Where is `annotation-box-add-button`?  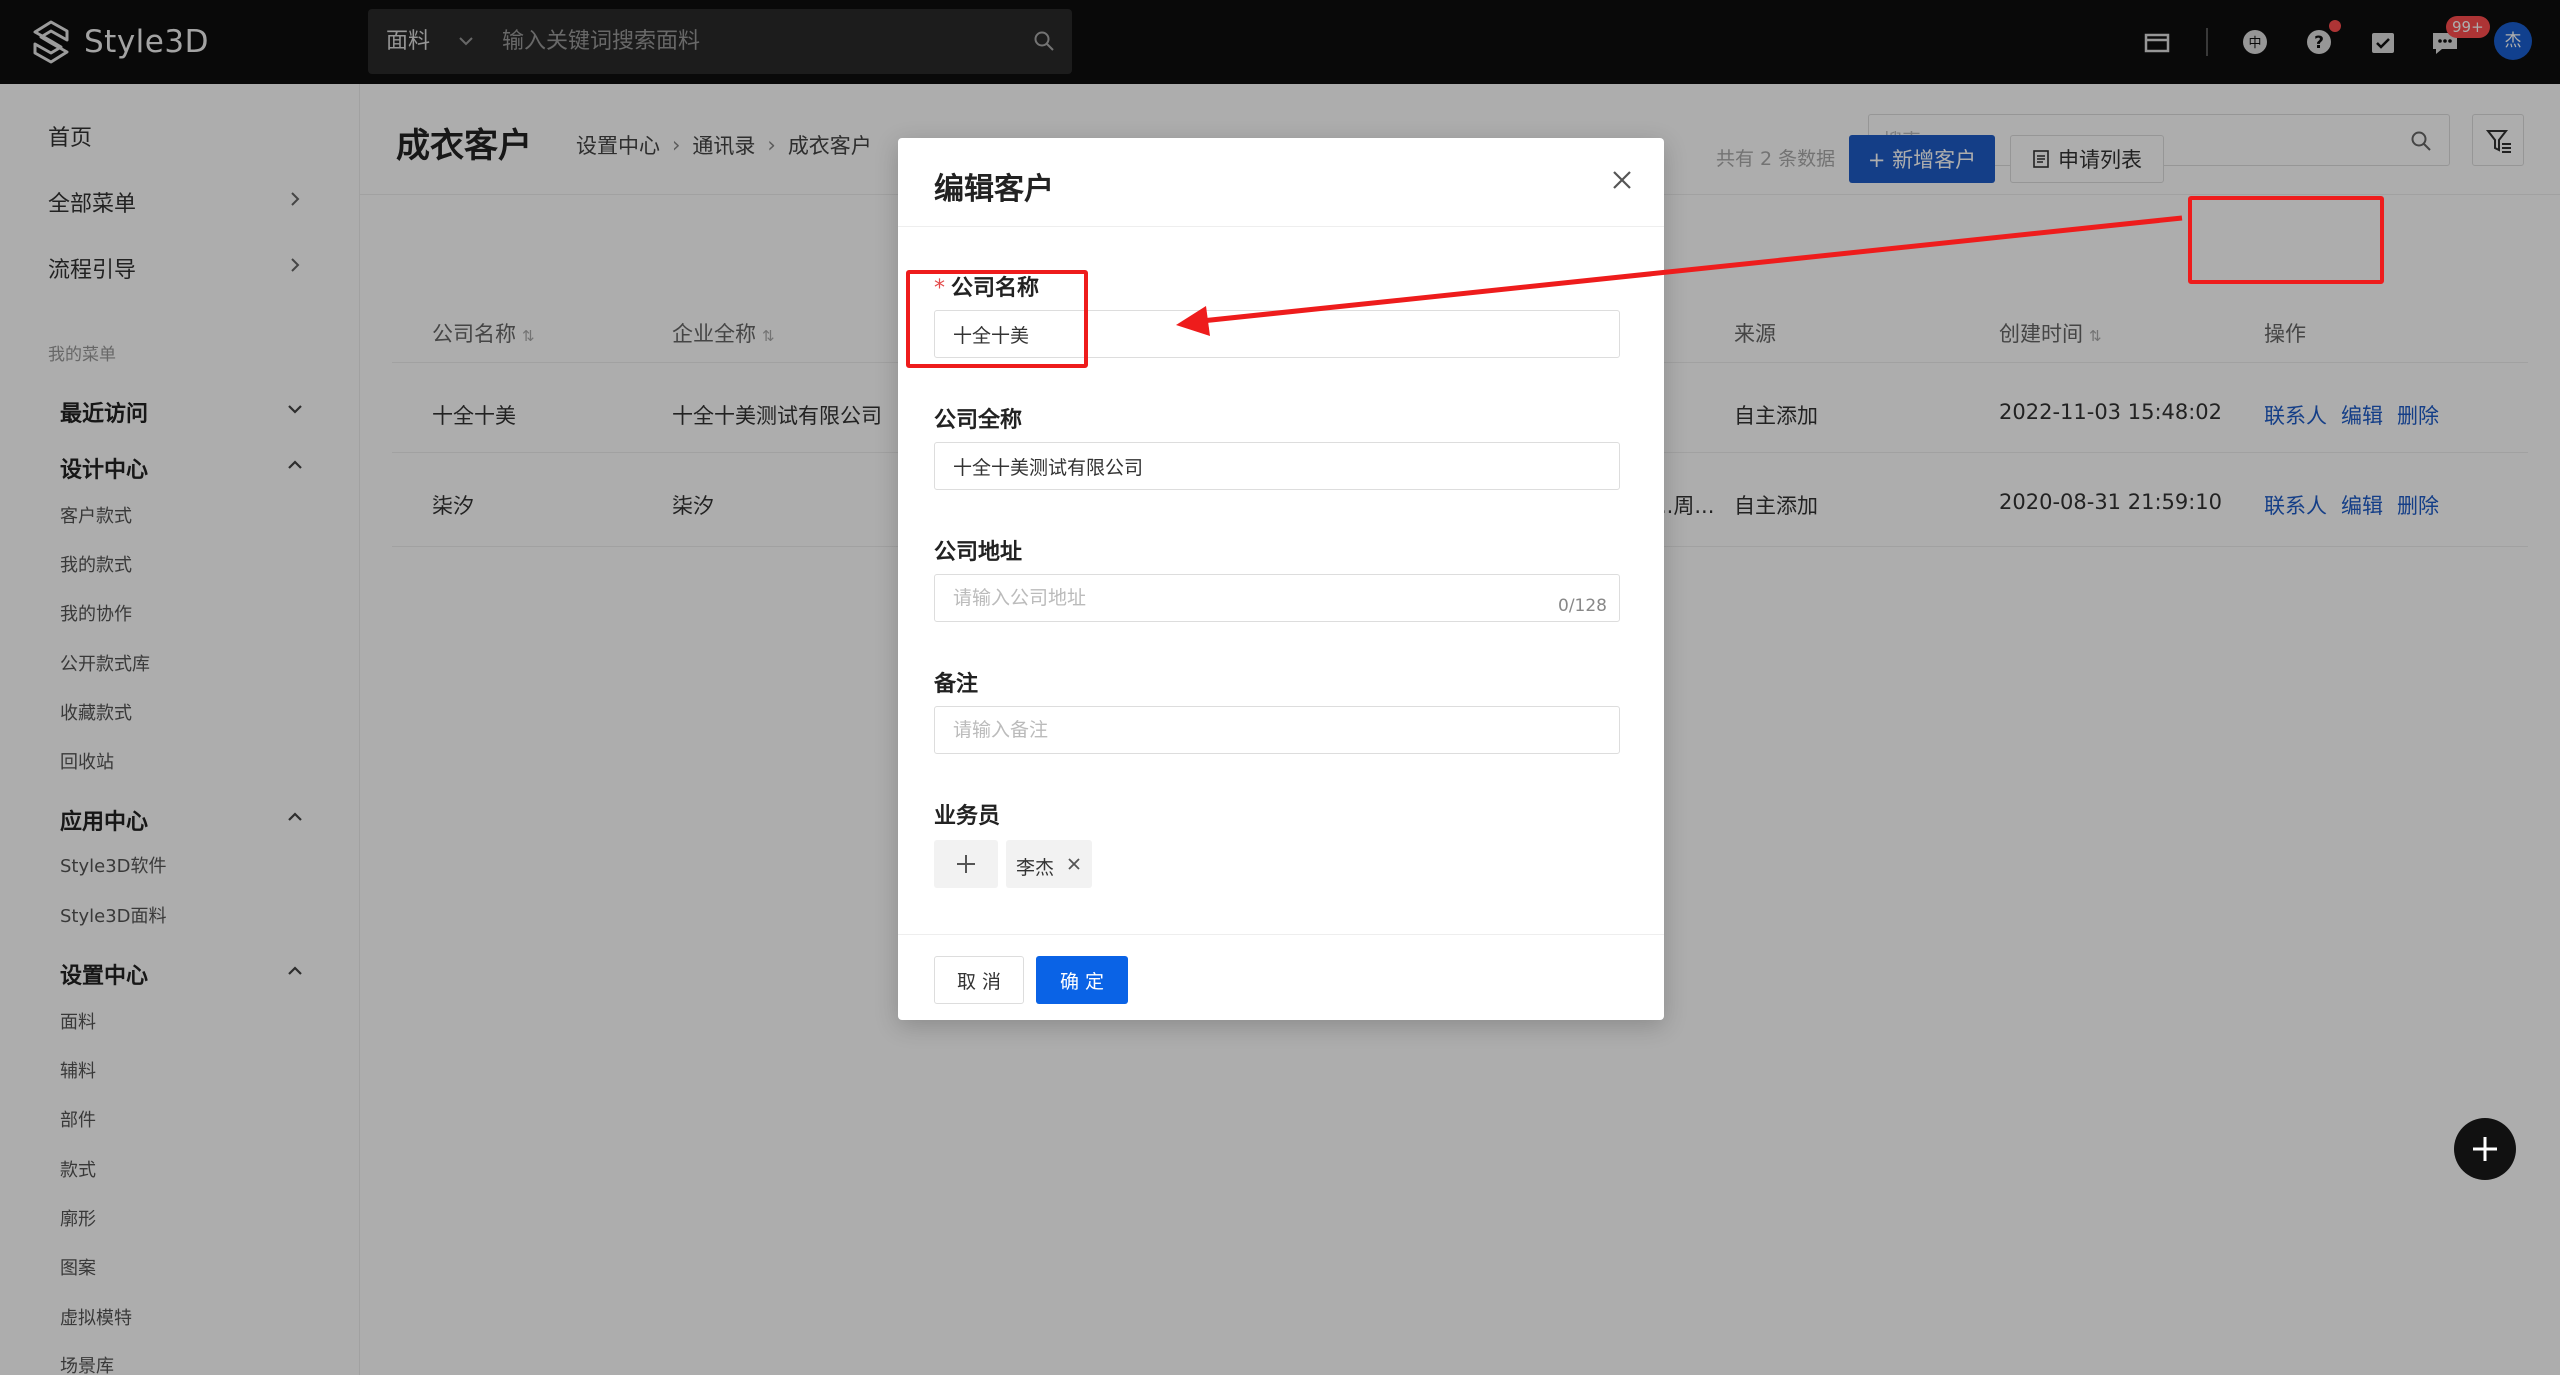
annotation-box-add-button is located at coordinates (2286, 240).